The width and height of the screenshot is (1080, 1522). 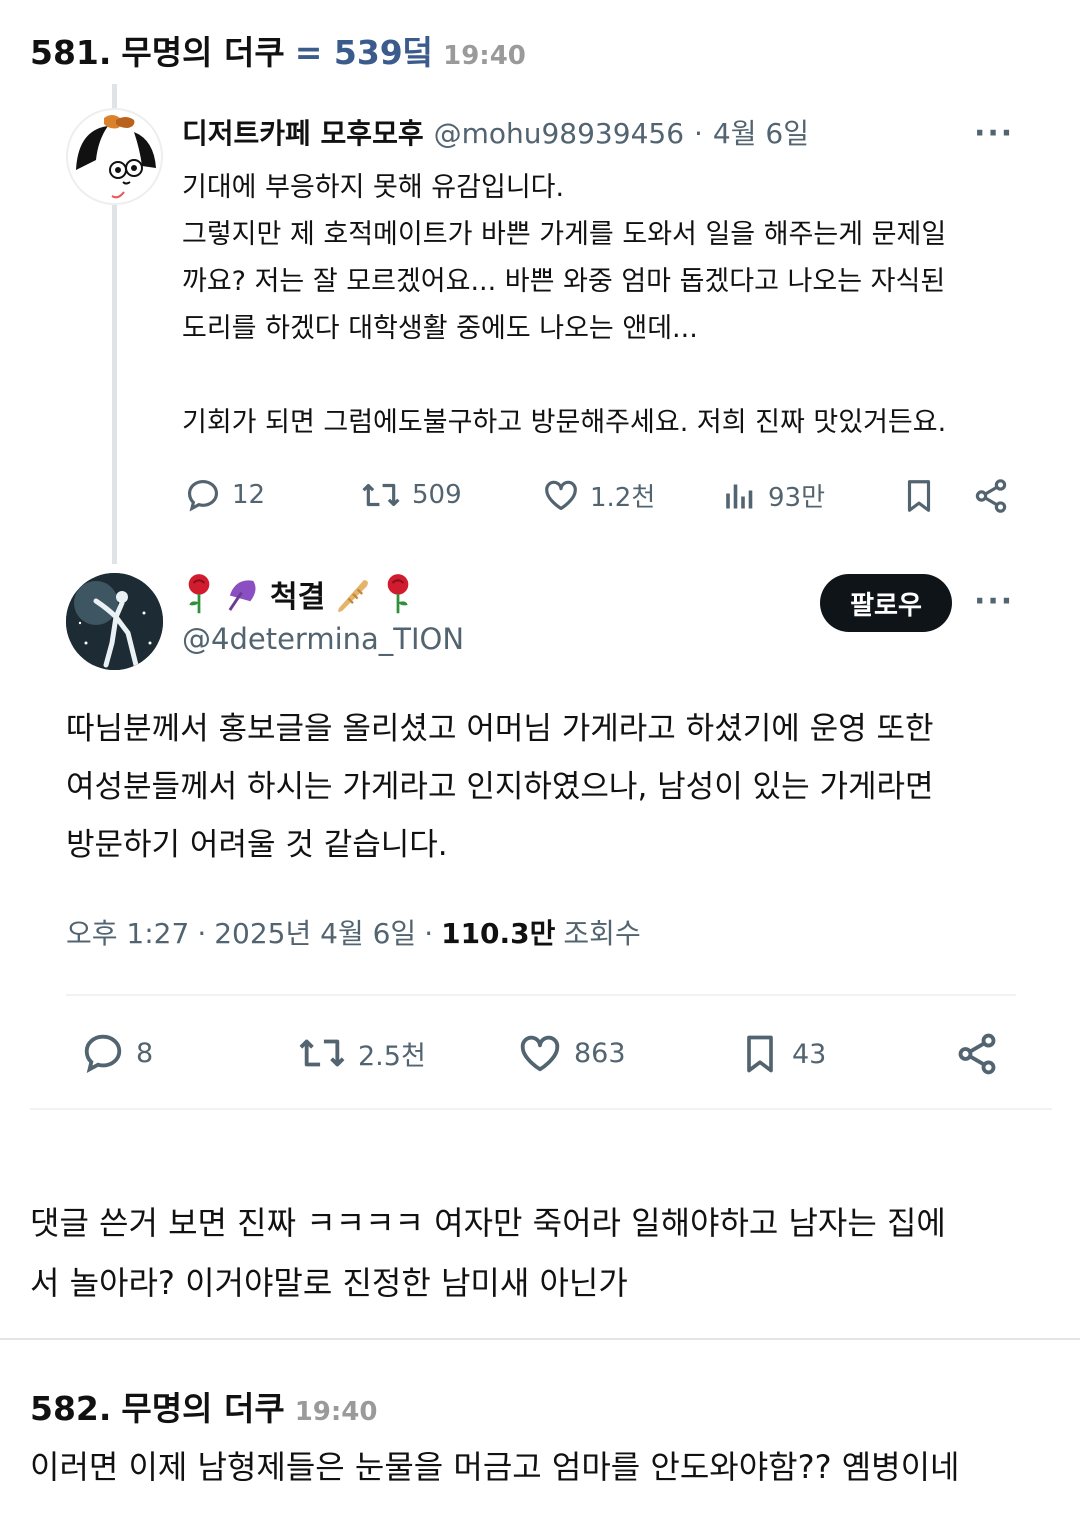 I want to click on like-button: 863, so click(x=571, y=1053).